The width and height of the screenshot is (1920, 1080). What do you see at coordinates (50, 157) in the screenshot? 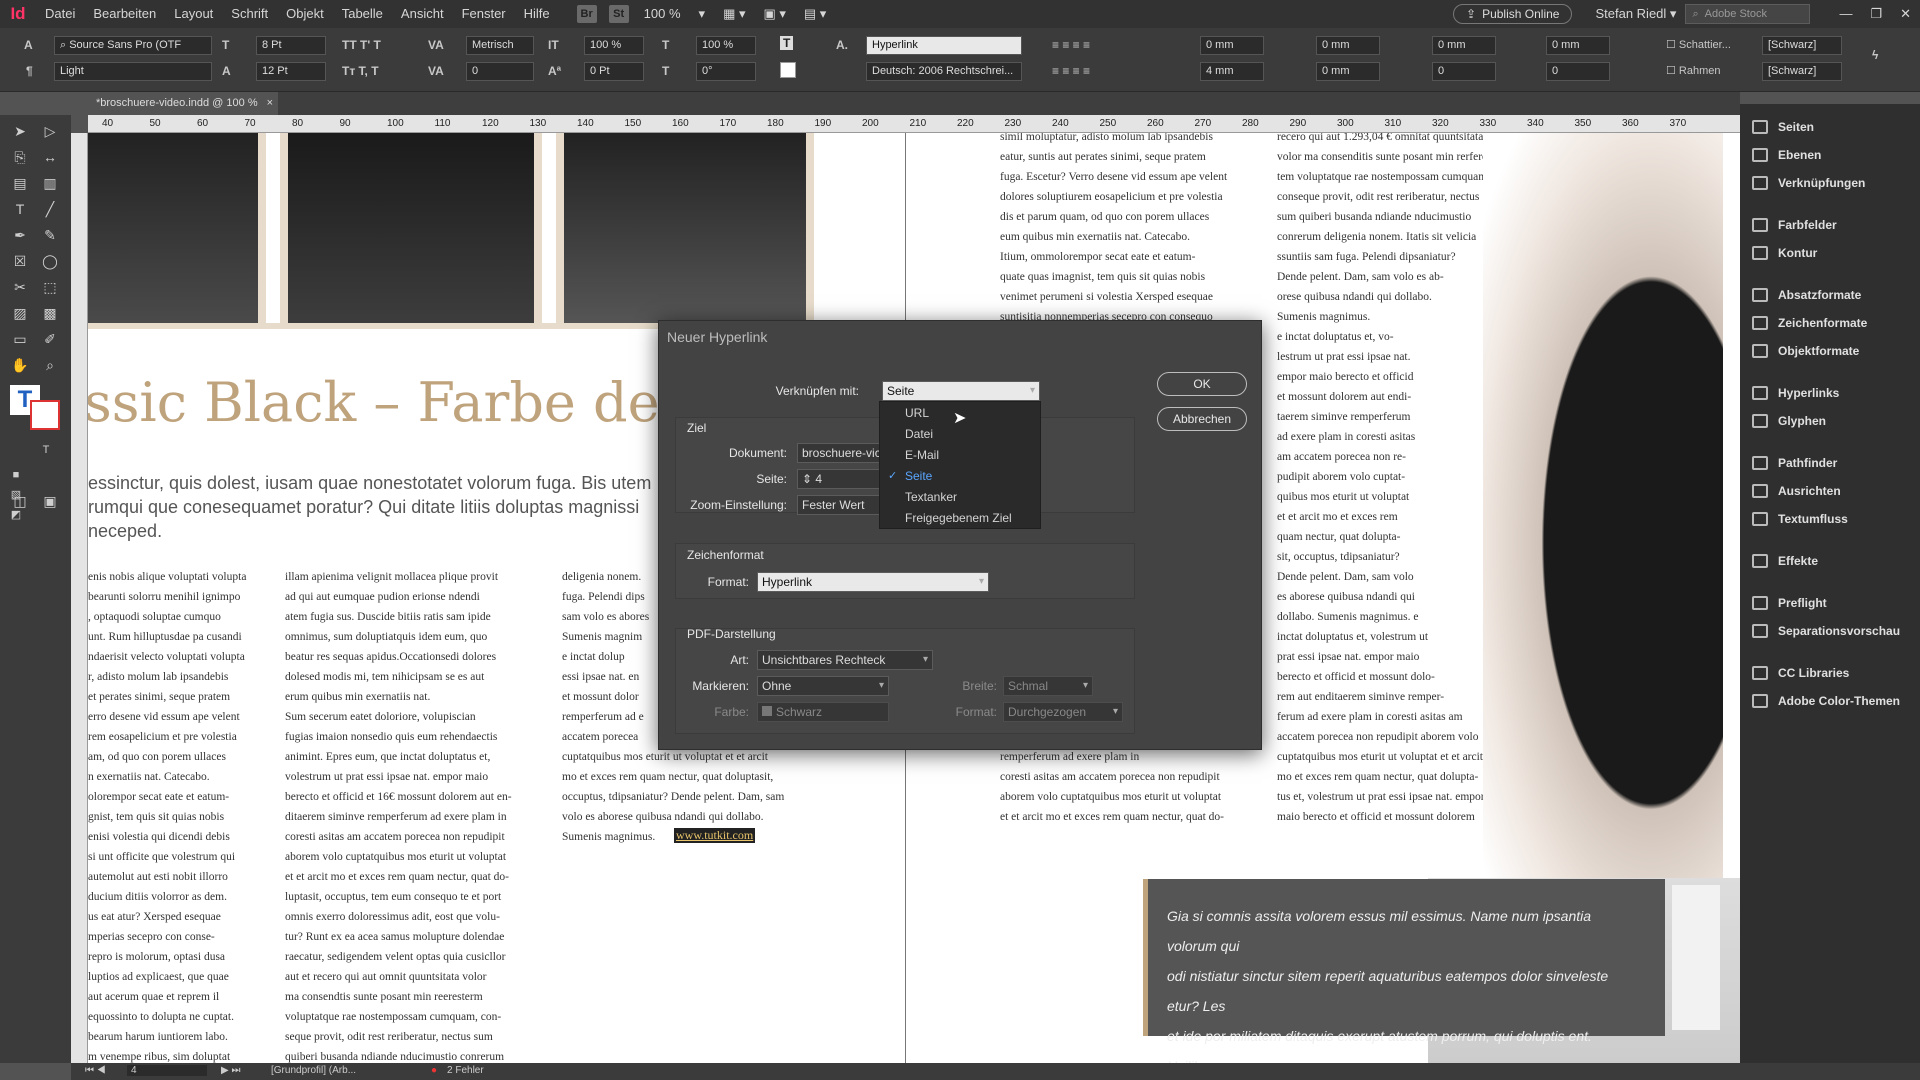
I see `gap-tool-icon: ↔` at bounding box center [50, 157].